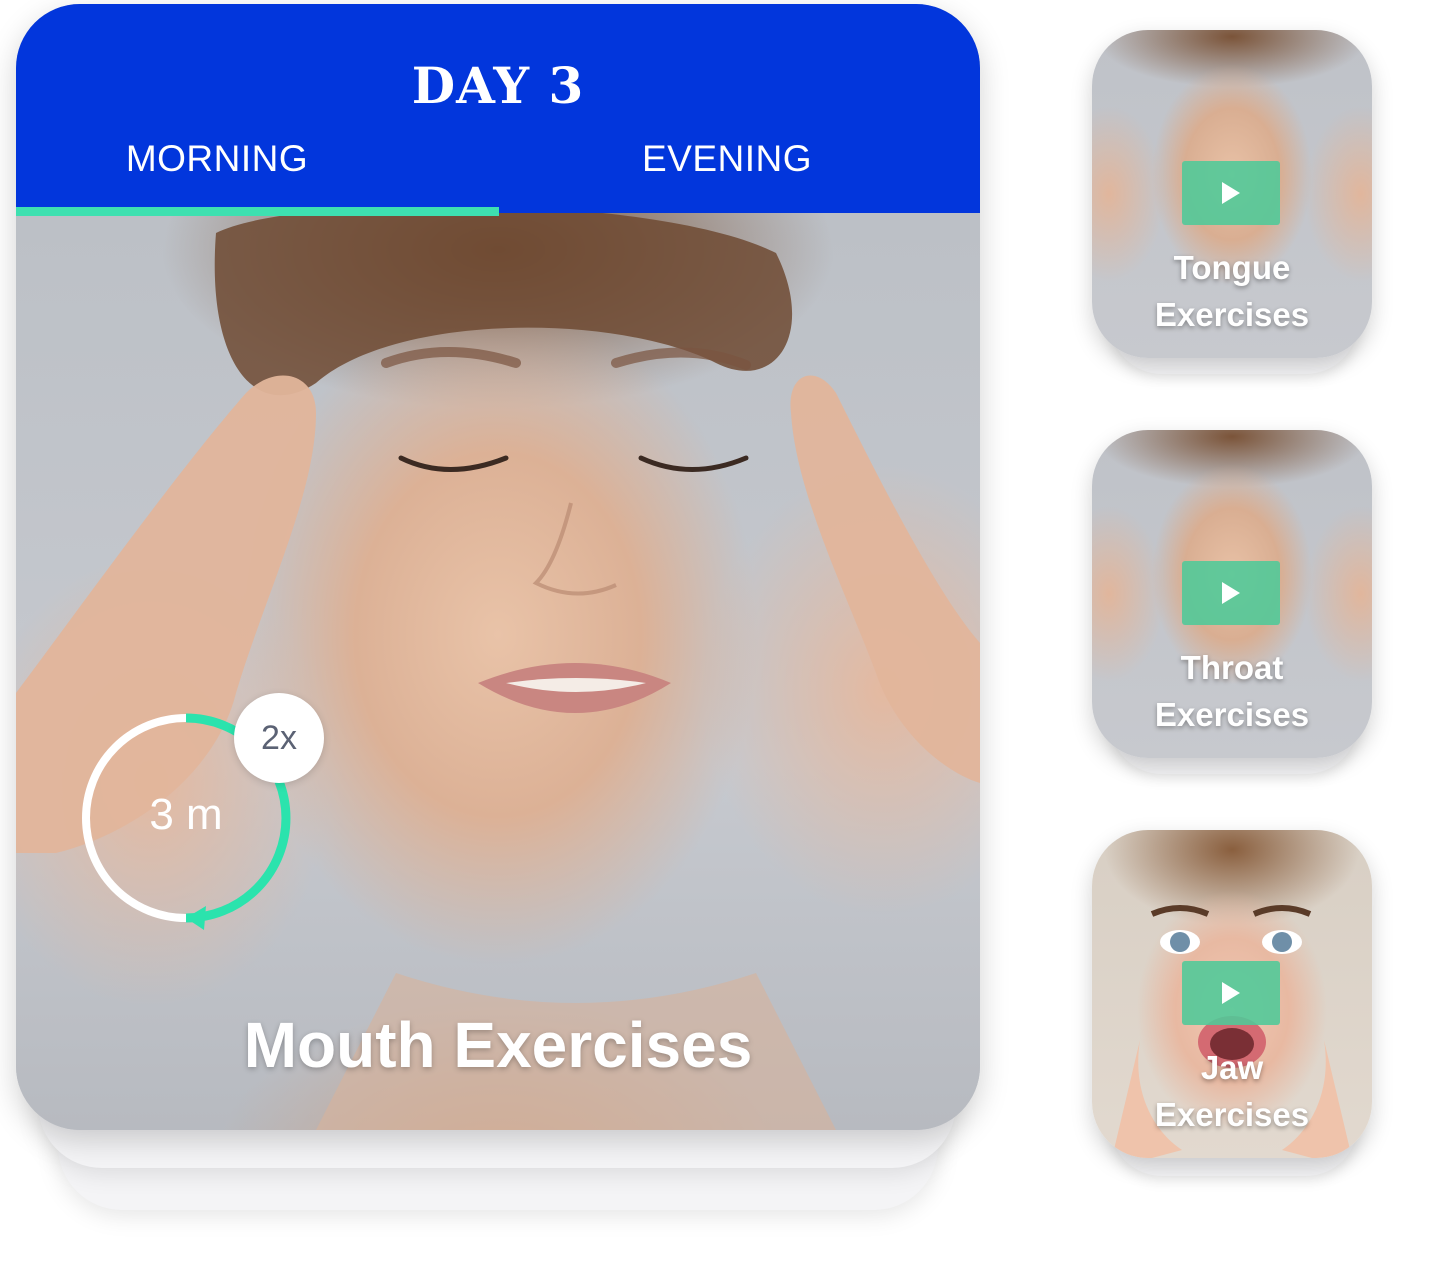  What do you see at coordinates (257, 211) in the screenshot?
I see `active-tab-indicator` at bounding box center [257, 211].